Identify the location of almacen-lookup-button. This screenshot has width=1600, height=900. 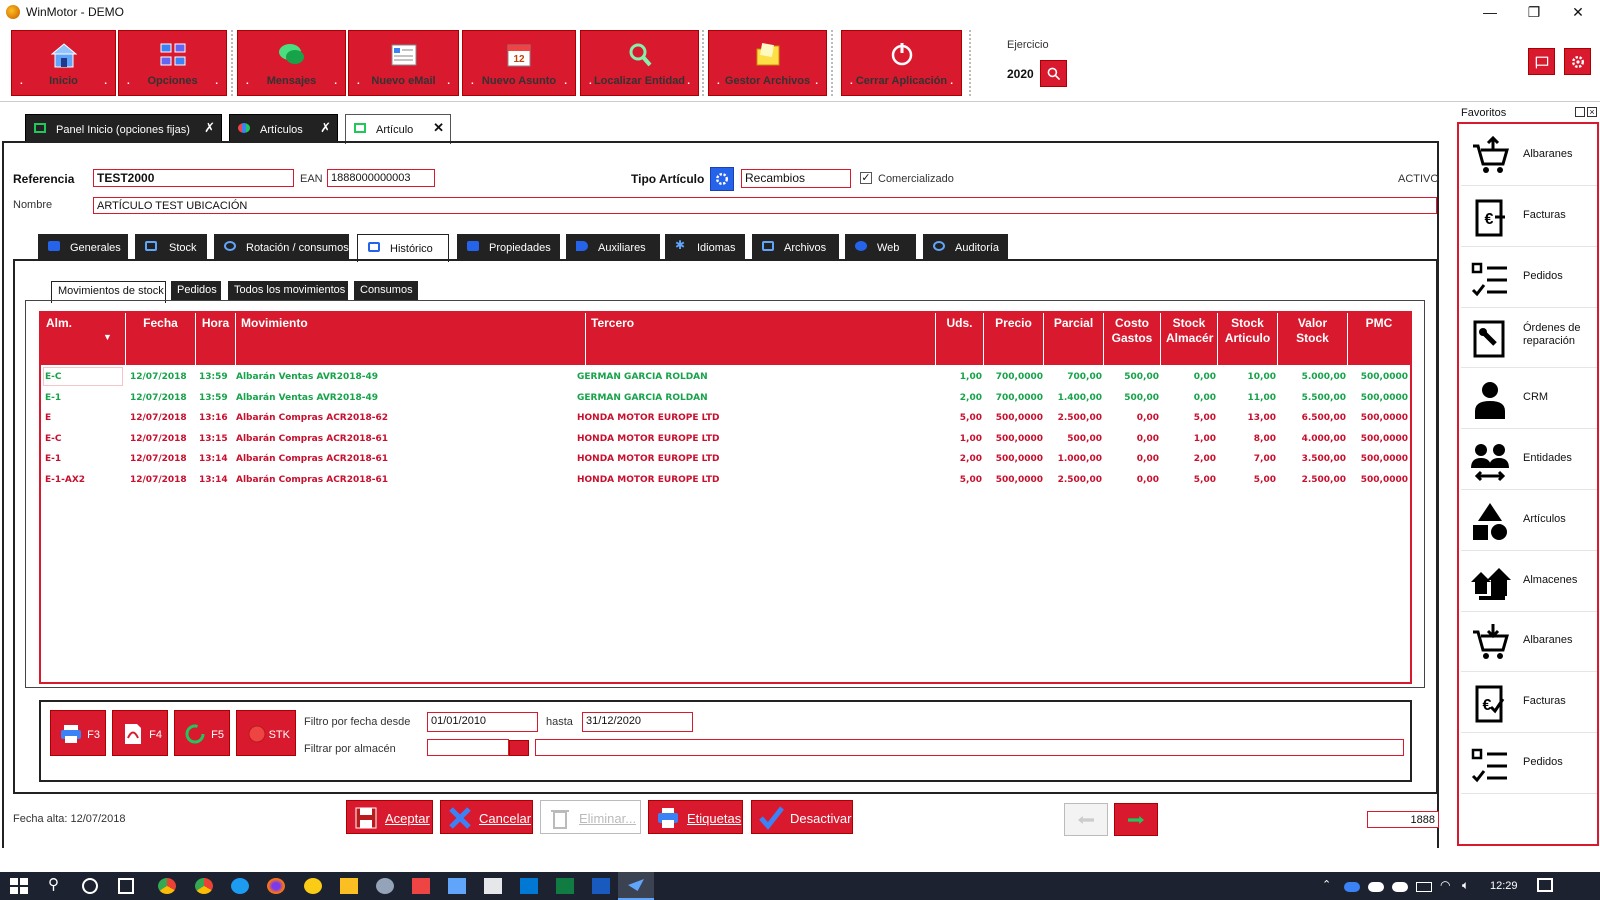
(519, 748).